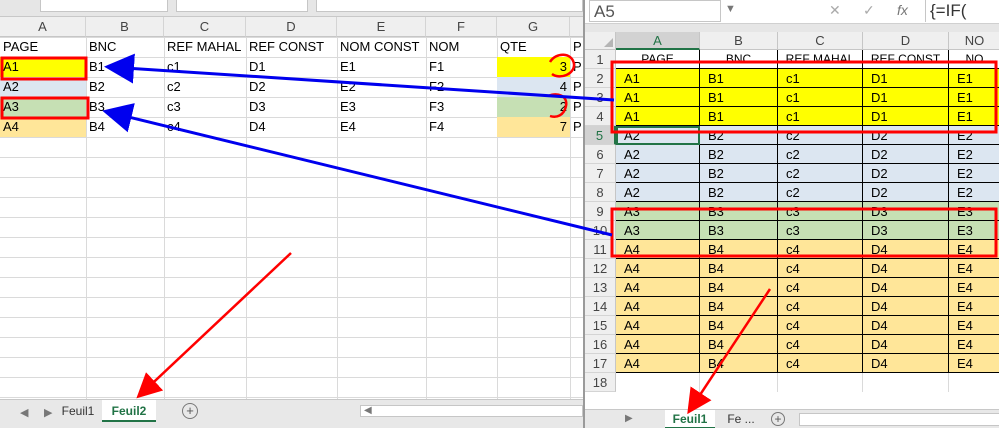  I want to click on select-all-corner, so click(600, 41).